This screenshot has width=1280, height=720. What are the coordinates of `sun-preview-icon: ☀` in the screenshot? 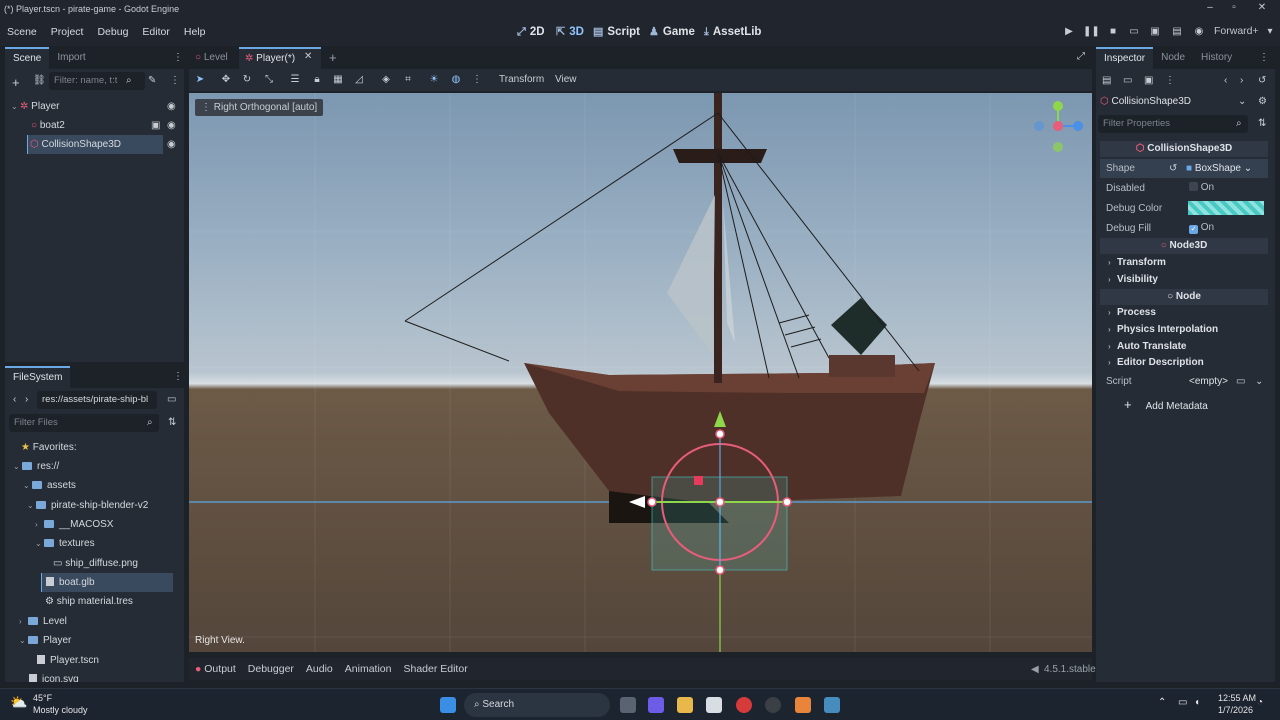 It's located at (434, 80).